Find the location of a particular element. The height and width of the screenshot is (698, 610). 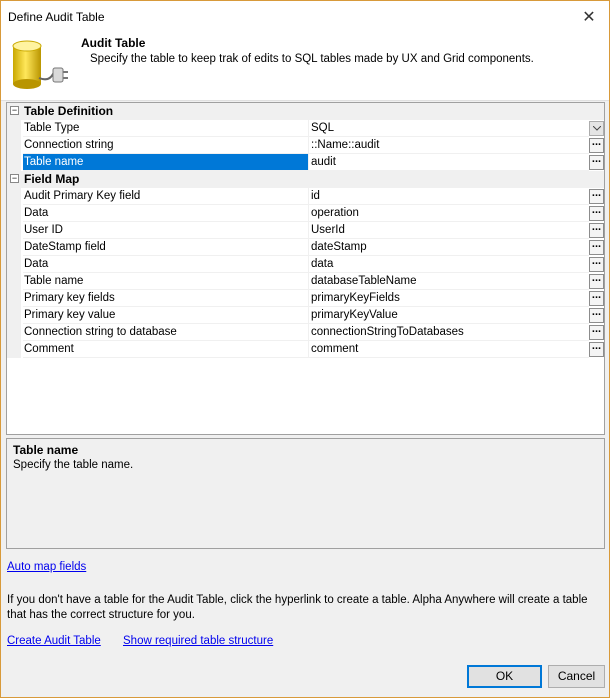

property-label: Table Type is located at coordinates (166, 128).